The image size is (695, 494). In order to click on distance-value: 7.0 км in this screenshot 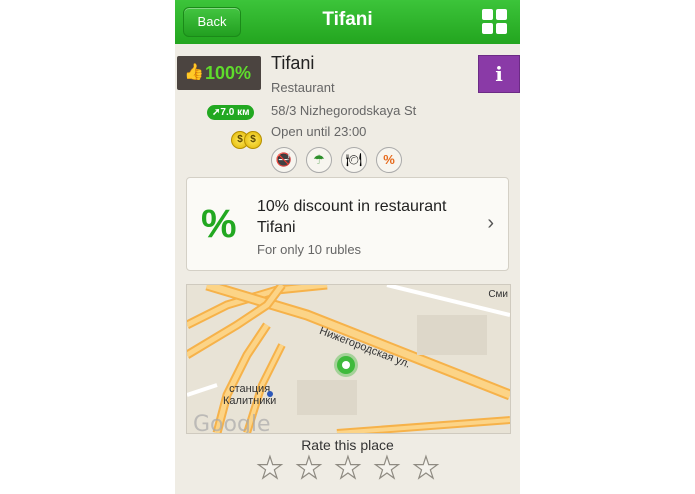, I will do `click(235, 112)`.